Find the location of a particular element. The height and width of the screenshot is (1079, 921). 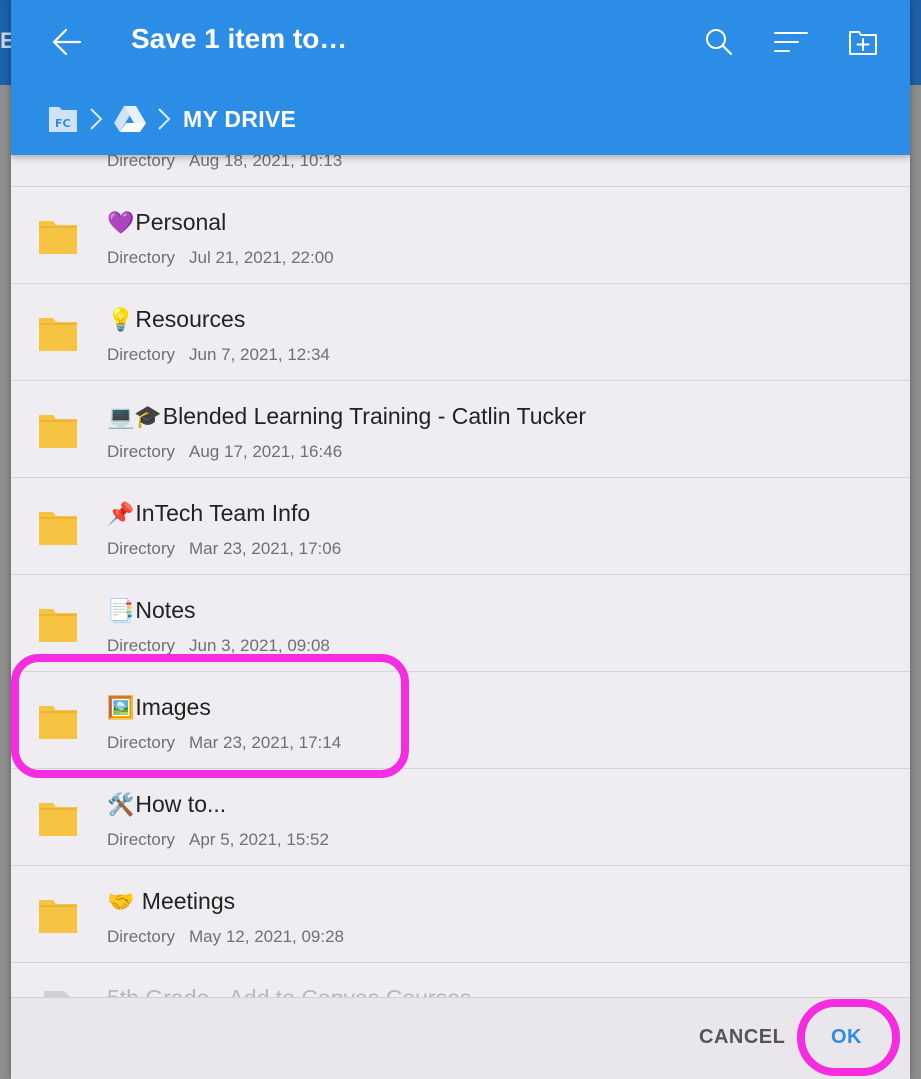

new-folder-button is located at coordinates (863, 42).